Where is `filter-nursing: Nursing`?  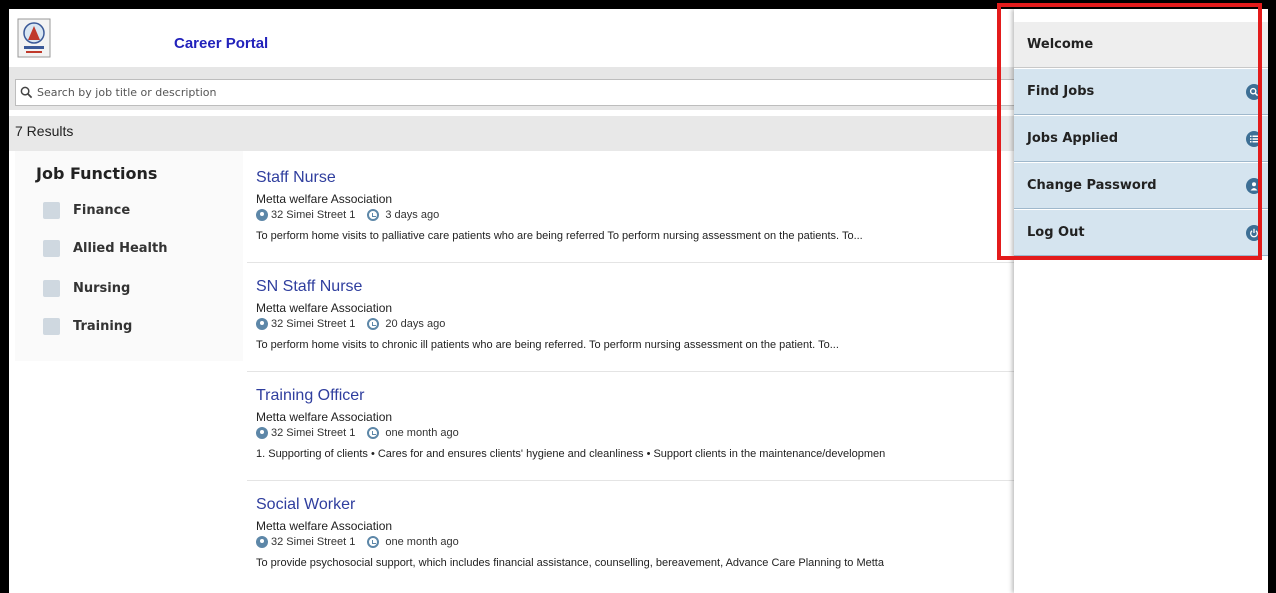
filter-nursing: Nursing is located at coordinates (86, 288).